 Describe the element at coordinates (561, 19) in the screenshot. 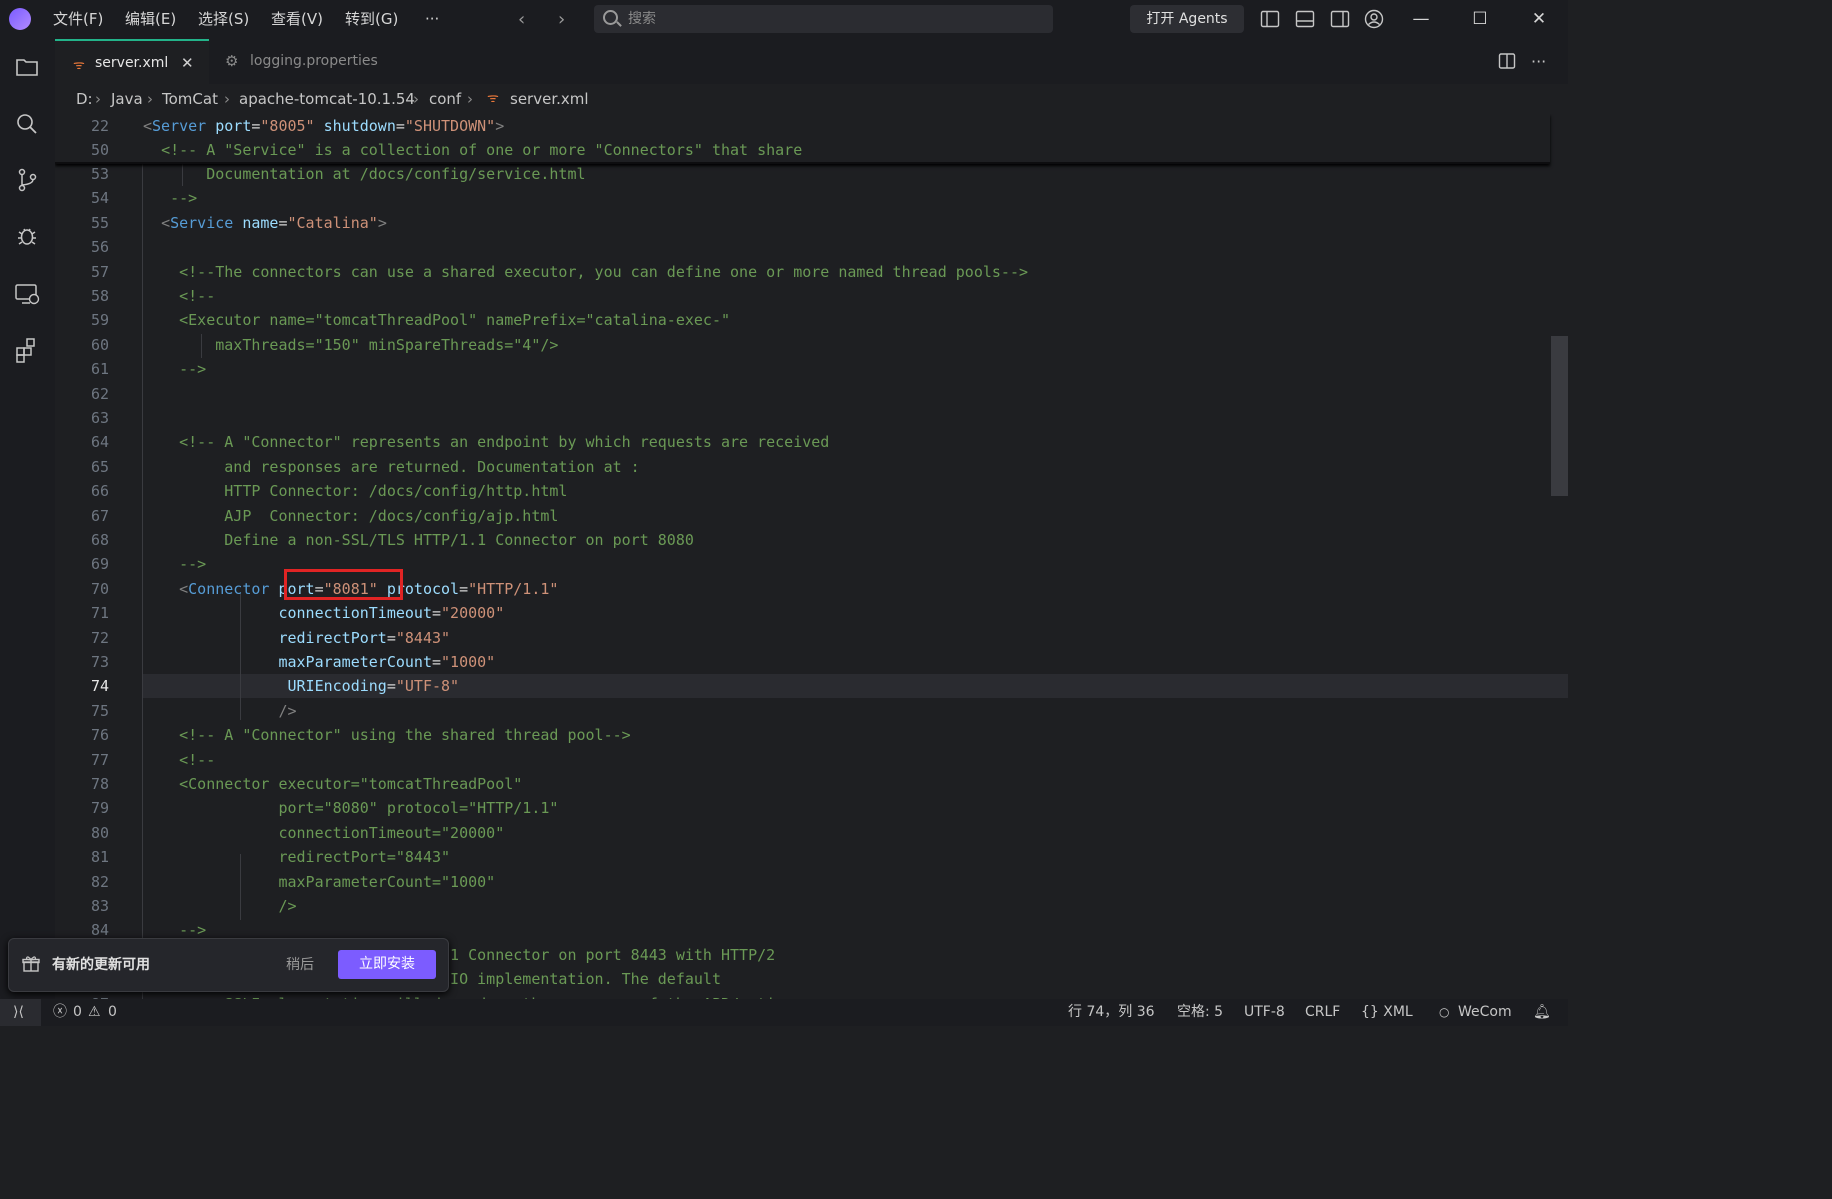

I see `nav-forward-icon: ›` at that location.